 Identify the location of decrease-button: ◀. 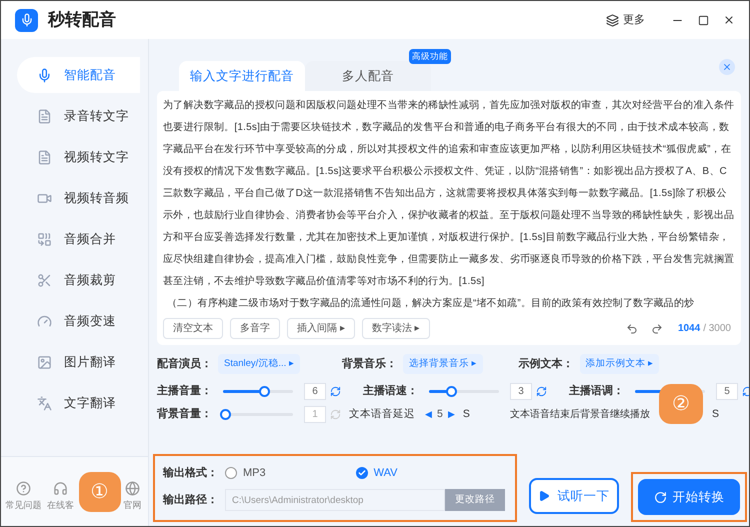
(428, 415).